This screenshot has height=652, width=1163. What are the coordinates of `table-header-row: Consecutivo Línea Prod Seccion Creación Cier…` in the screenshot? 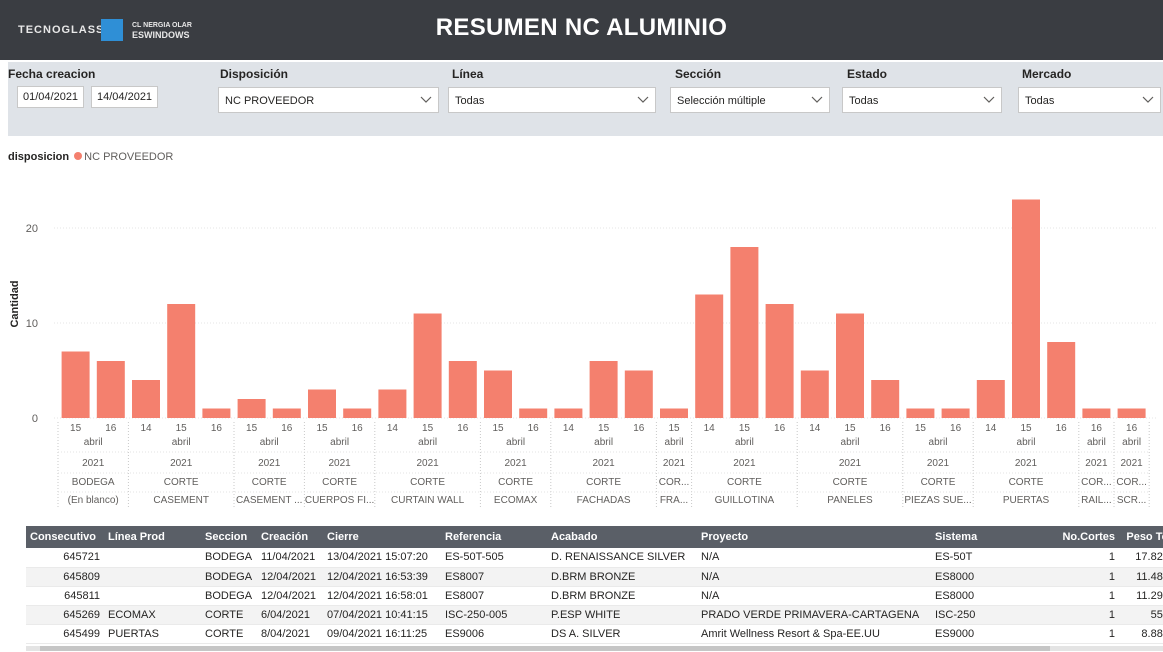 It's located at (594, 537).